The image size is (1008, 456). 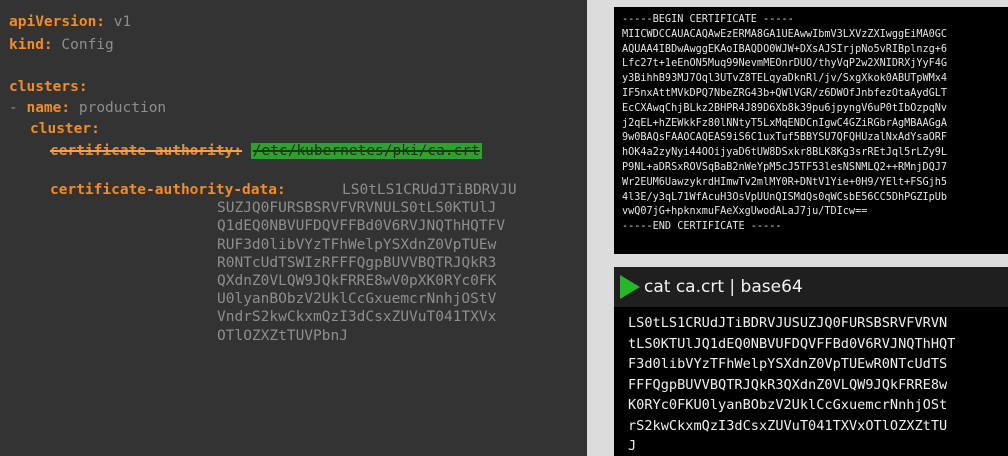 What do you see at coordinates (282, 335) in the screenshot?
I see `ca-data-line: OTlOZXZtTUVPbnJ` at bounding box center [282, 335].